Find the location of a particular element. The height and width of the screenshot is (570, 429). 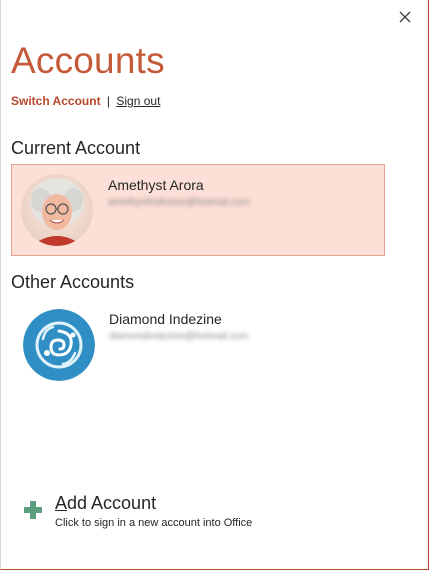

other-account-name: Diamond Indezine is located at coordinates (165, 319).